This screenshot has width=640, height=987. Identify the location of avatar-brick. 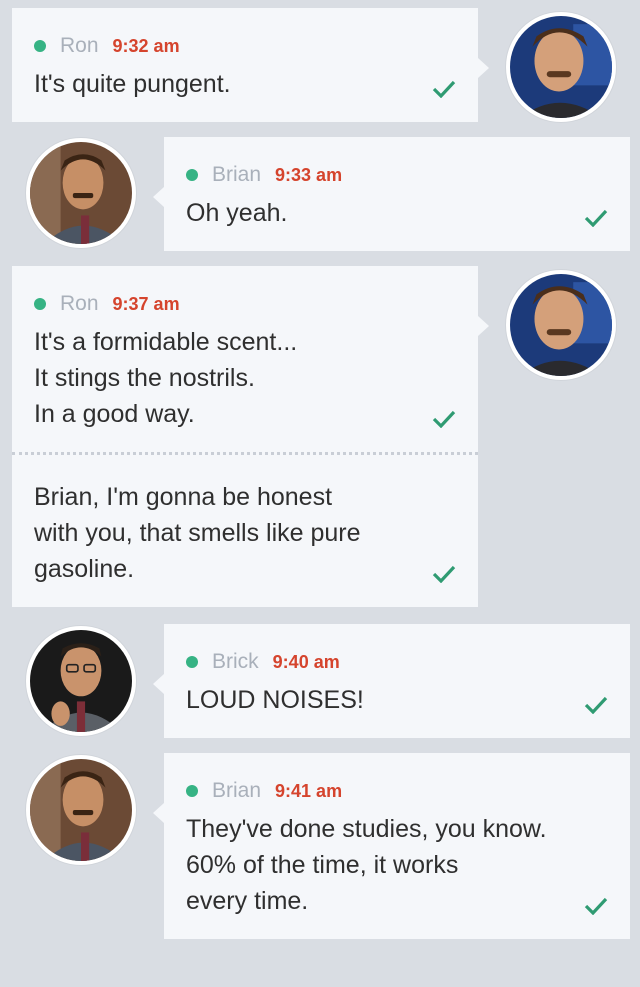
(81, 681).